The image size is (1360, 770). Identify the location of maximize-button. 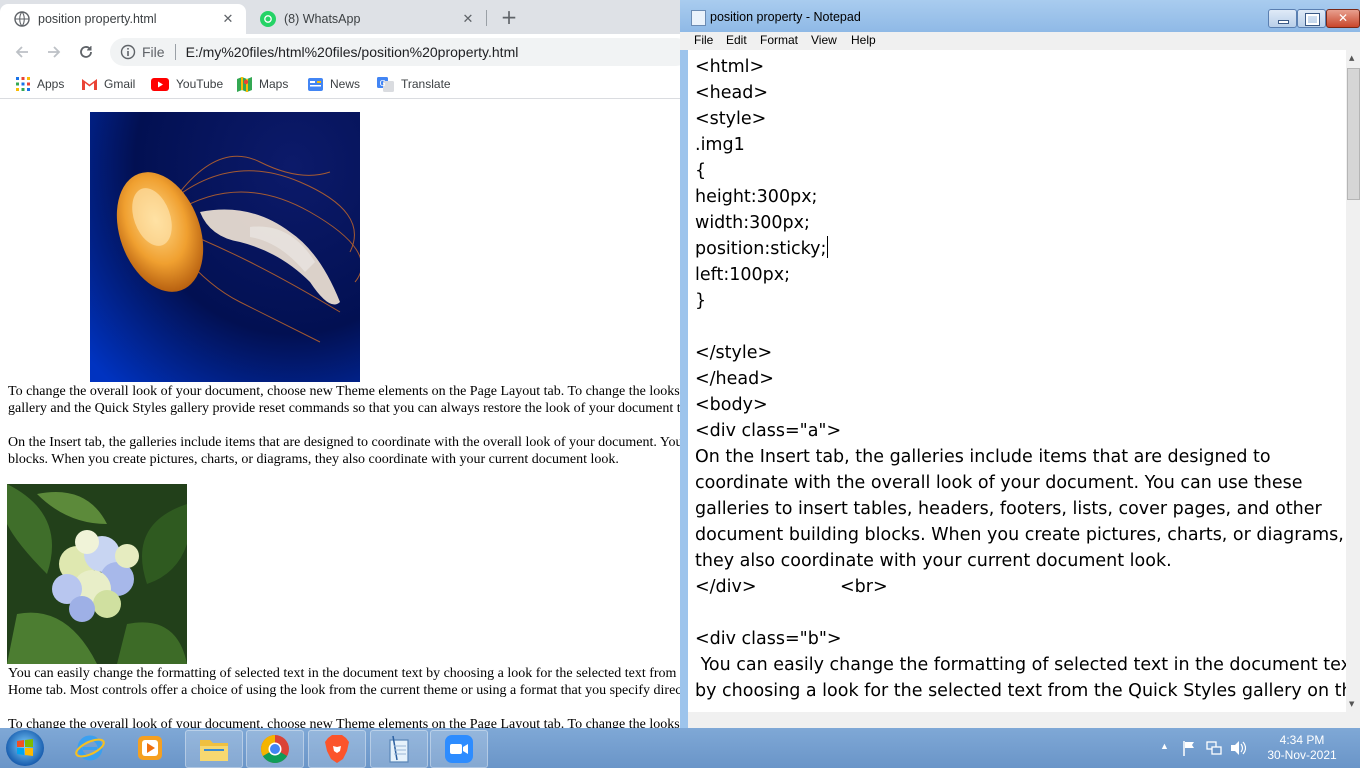
(1311, 18).